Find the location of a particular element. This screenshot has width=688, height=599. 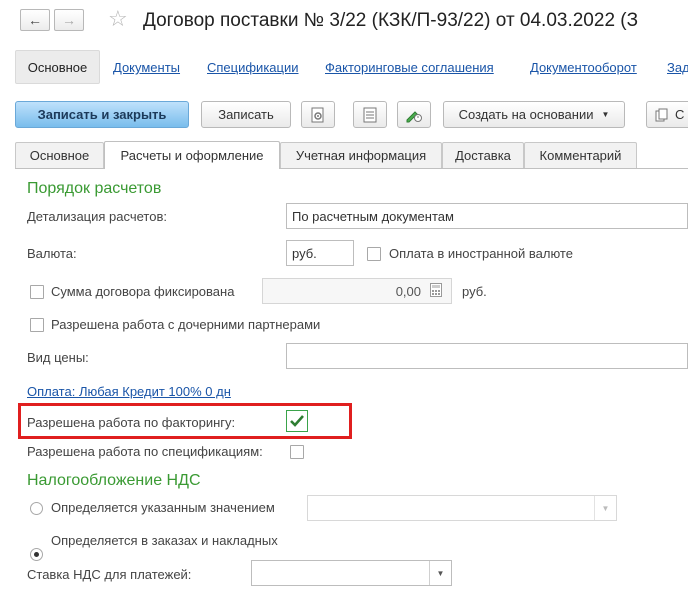

save-and-close-button: Записать и закрыть is located at coordinates (102, 114).